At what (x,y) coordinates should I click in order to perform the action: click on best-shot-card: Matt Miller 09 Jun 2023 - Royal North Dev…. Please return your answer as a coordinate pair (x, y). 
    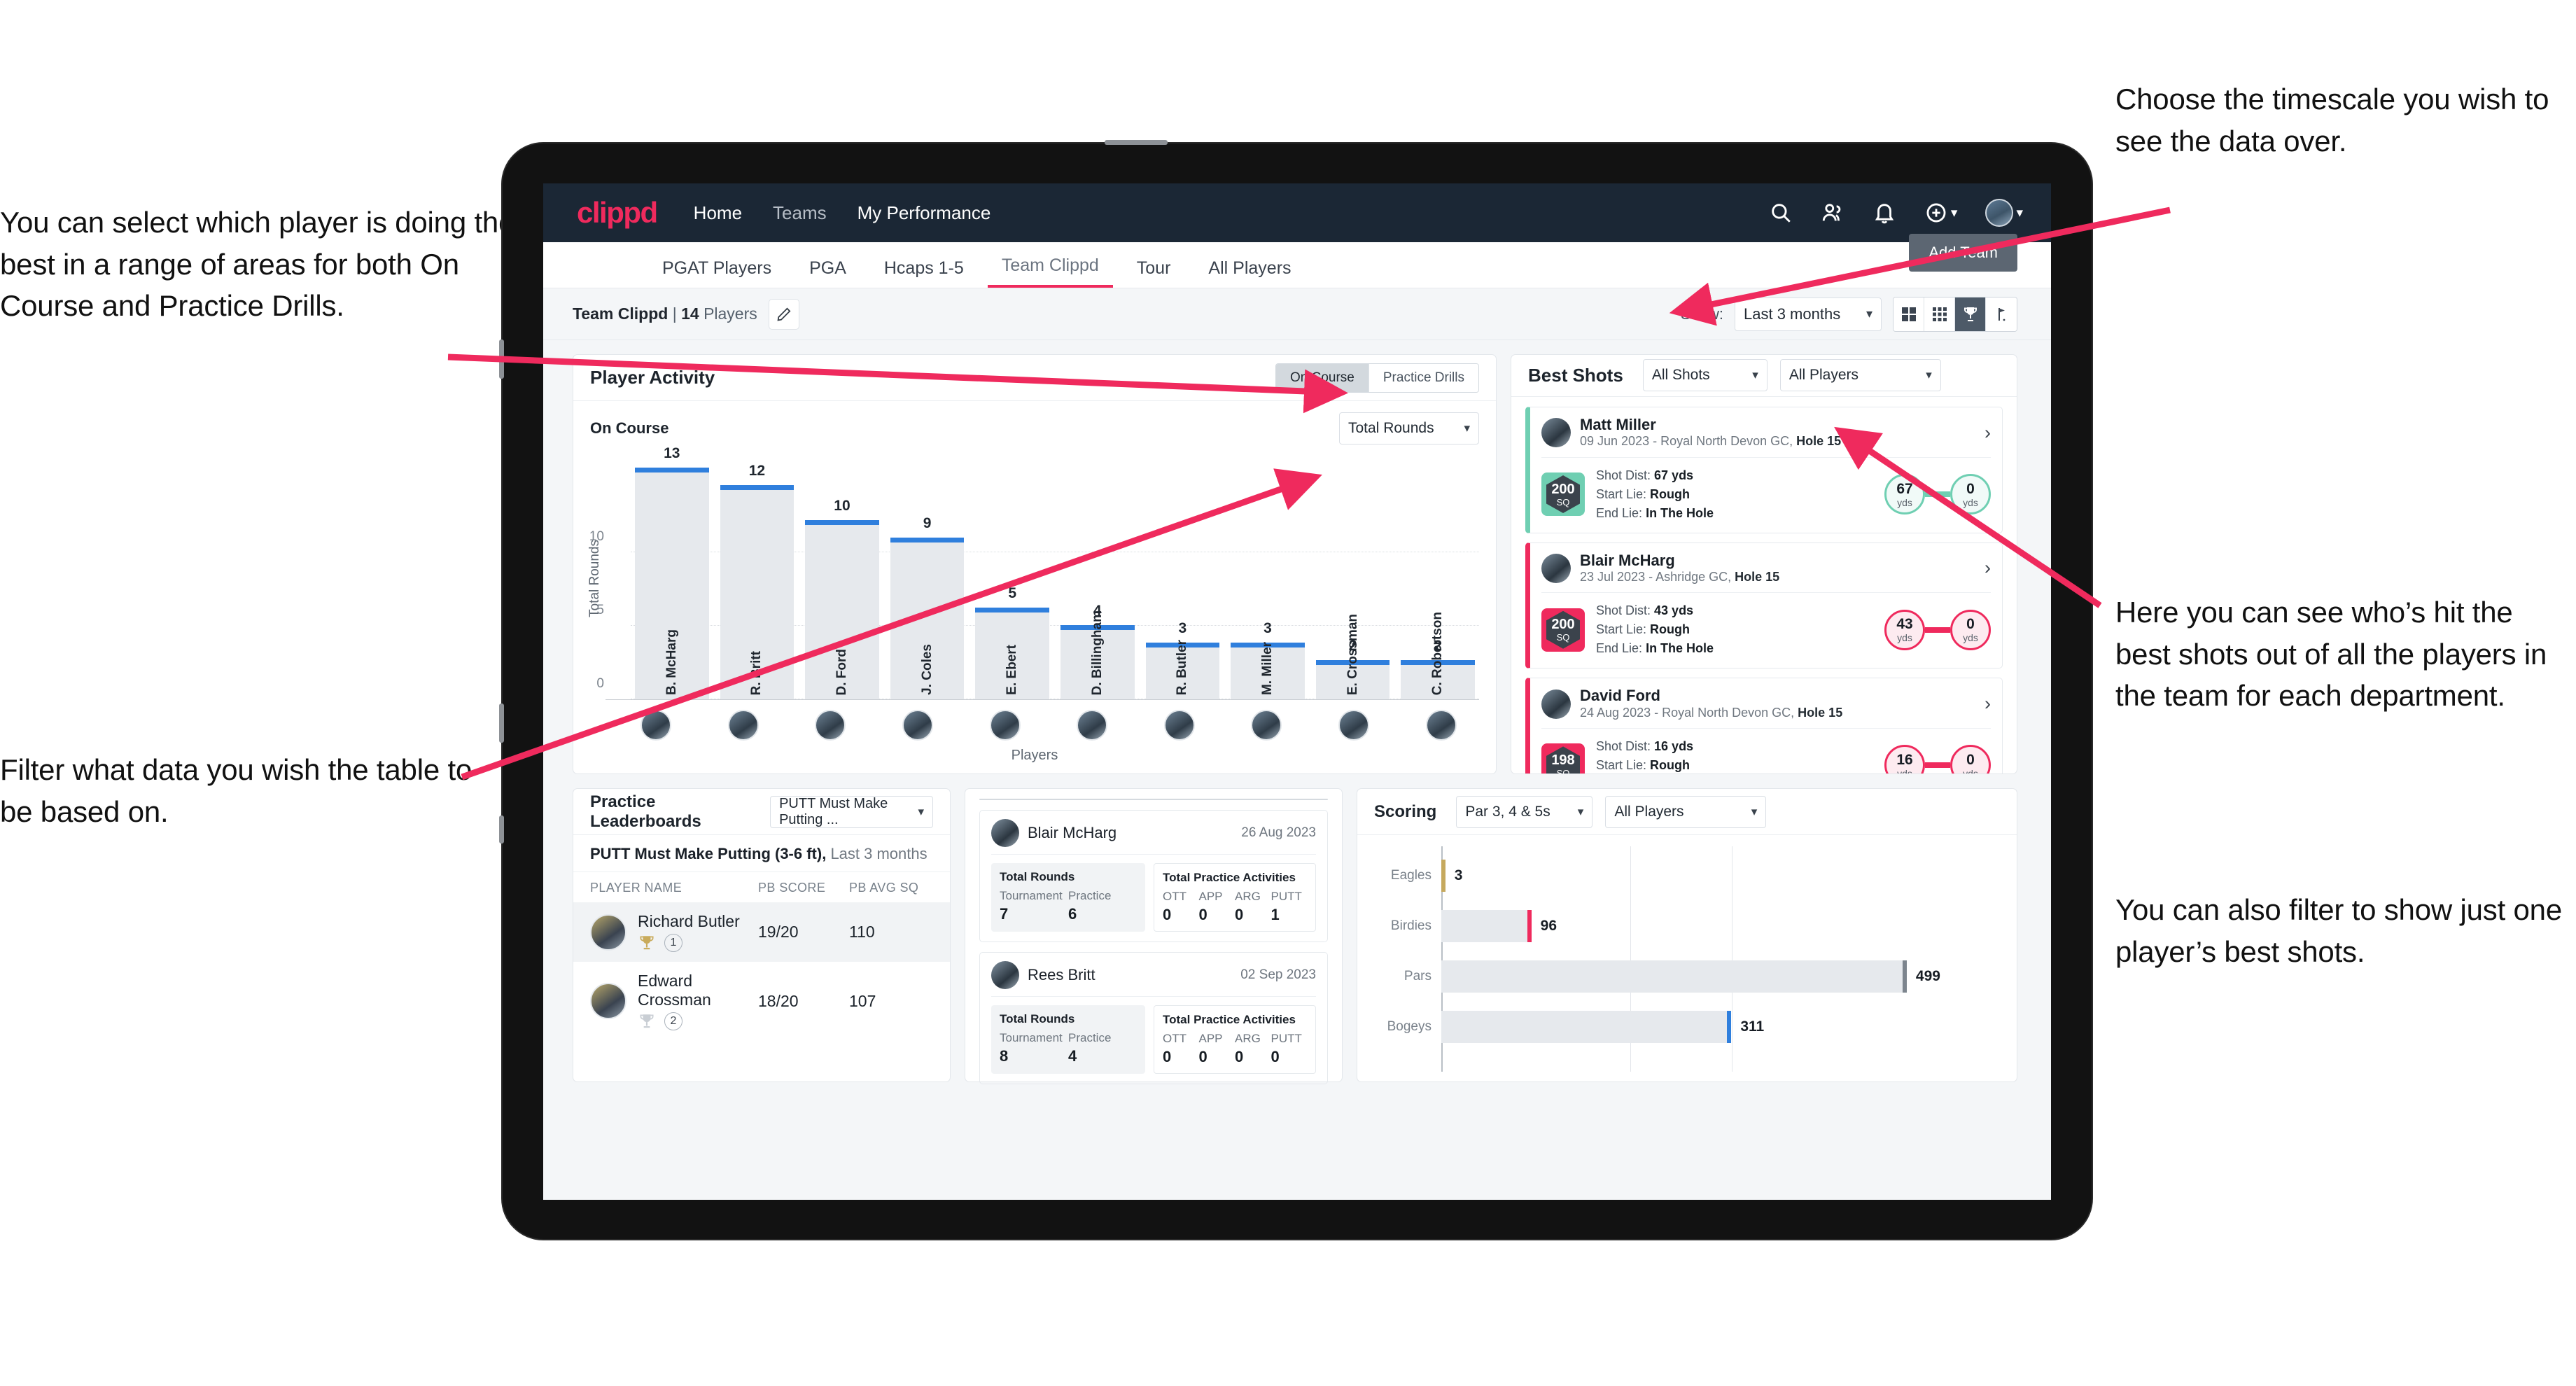
    Looking at the image, I should click on (1764, 469).